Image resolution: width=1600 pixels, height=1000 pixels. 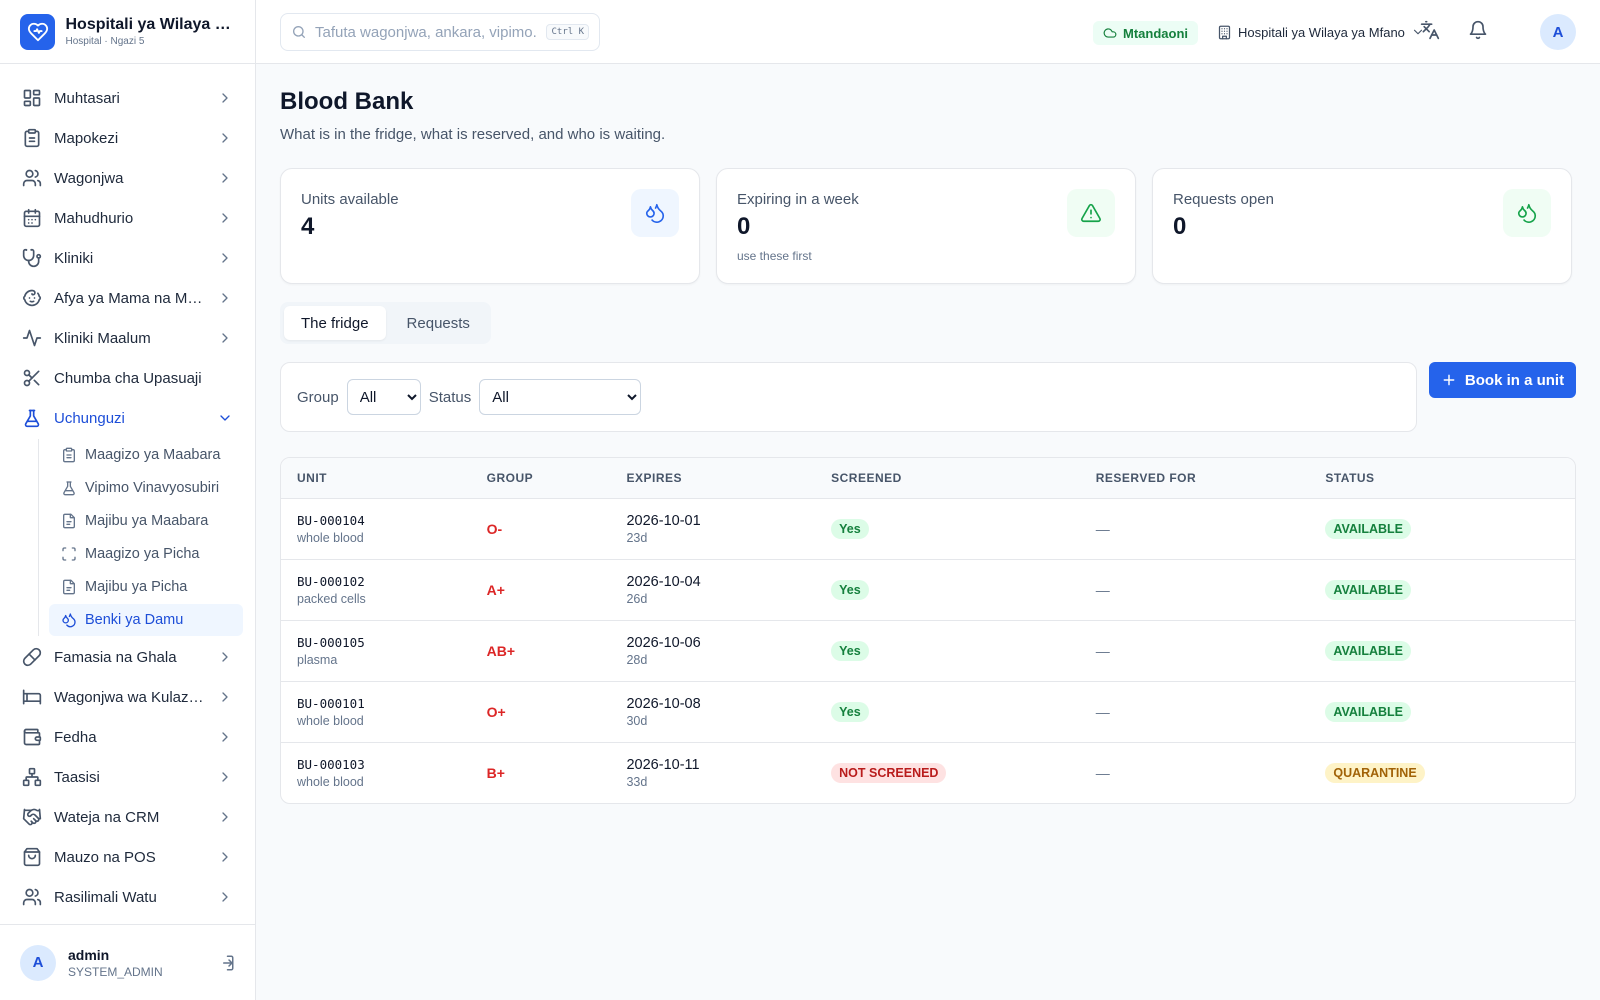 What do you see at coordinates (540, 651) in the screenshot?
I see `group-cell: AB+` at bounding box center [540, 651].